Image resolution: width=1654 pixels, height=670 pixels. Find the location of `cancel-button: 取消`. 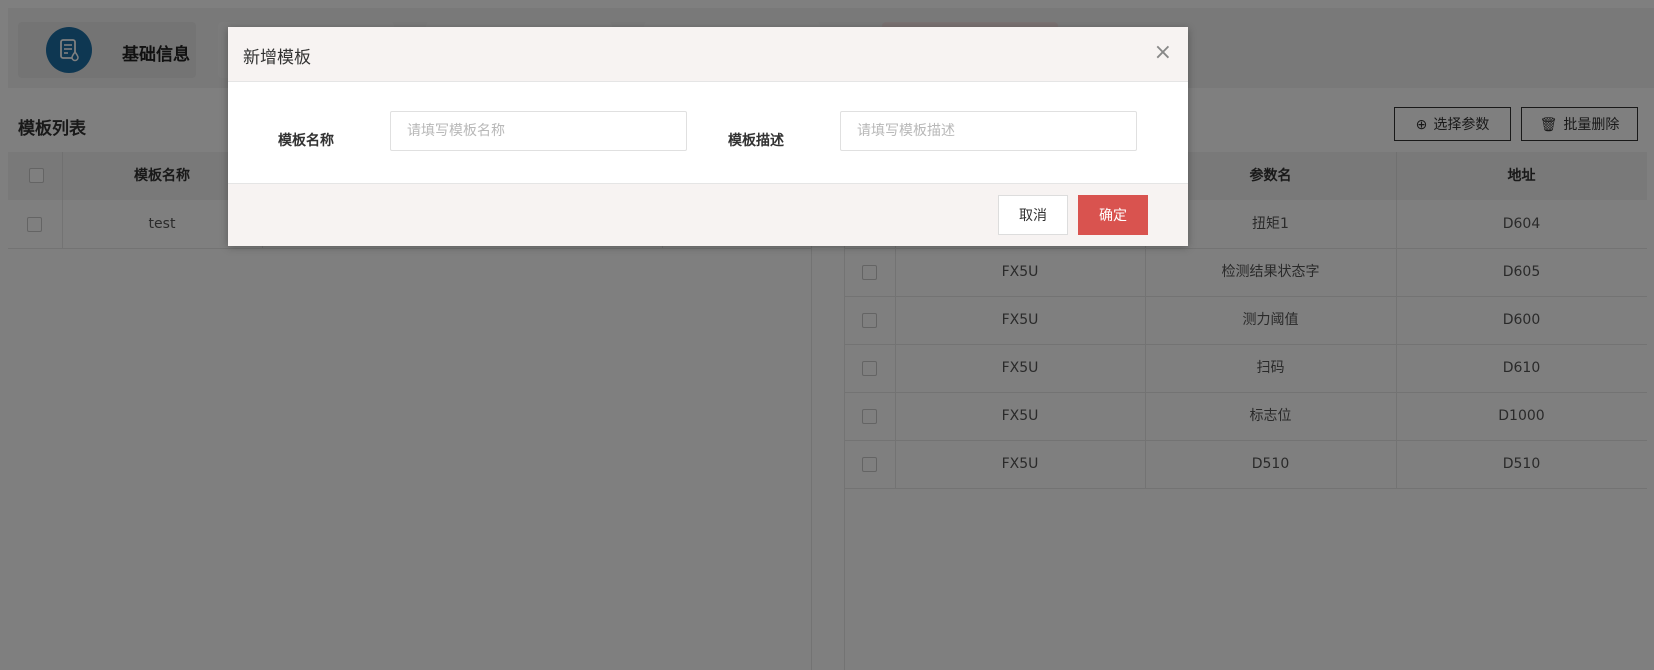

cancel-button: 取消 is located at coordinates (1033, 215).